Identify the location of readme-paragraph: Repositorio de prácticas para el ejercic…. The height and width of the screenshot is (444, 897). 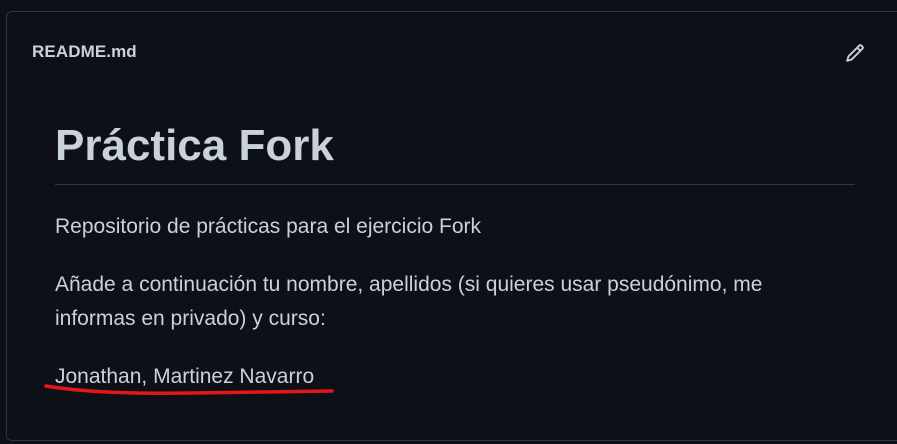
(268, 226).